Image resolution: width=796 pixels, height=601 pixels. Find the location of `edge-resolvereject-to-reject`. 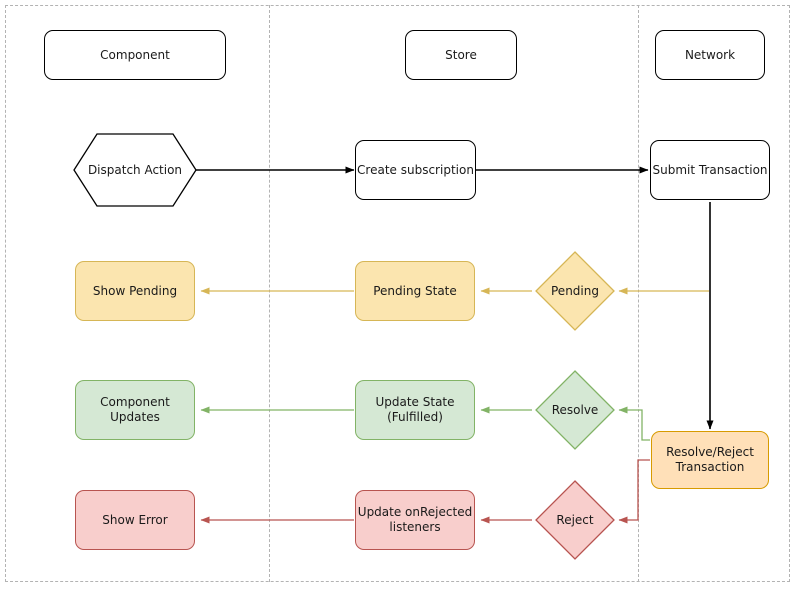

edge-resolvereject-to-reject is located at coordinates (634, 491).